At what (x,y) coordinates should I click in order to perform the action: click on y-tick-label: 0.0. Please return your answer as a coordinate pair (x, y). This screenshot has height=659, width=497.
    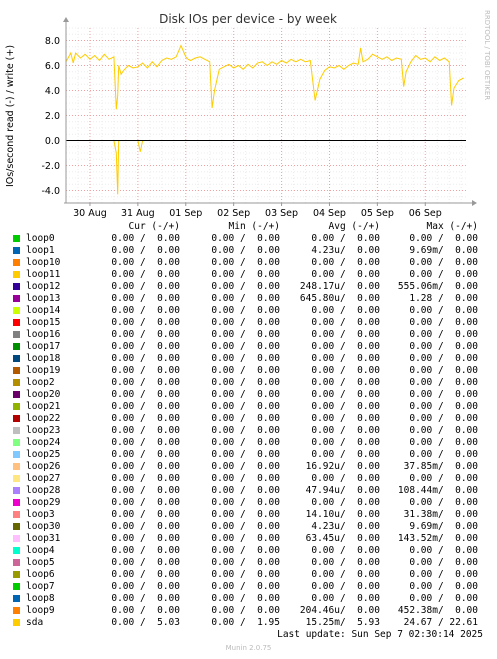
    Looking at the image, I should click on (52, 141).